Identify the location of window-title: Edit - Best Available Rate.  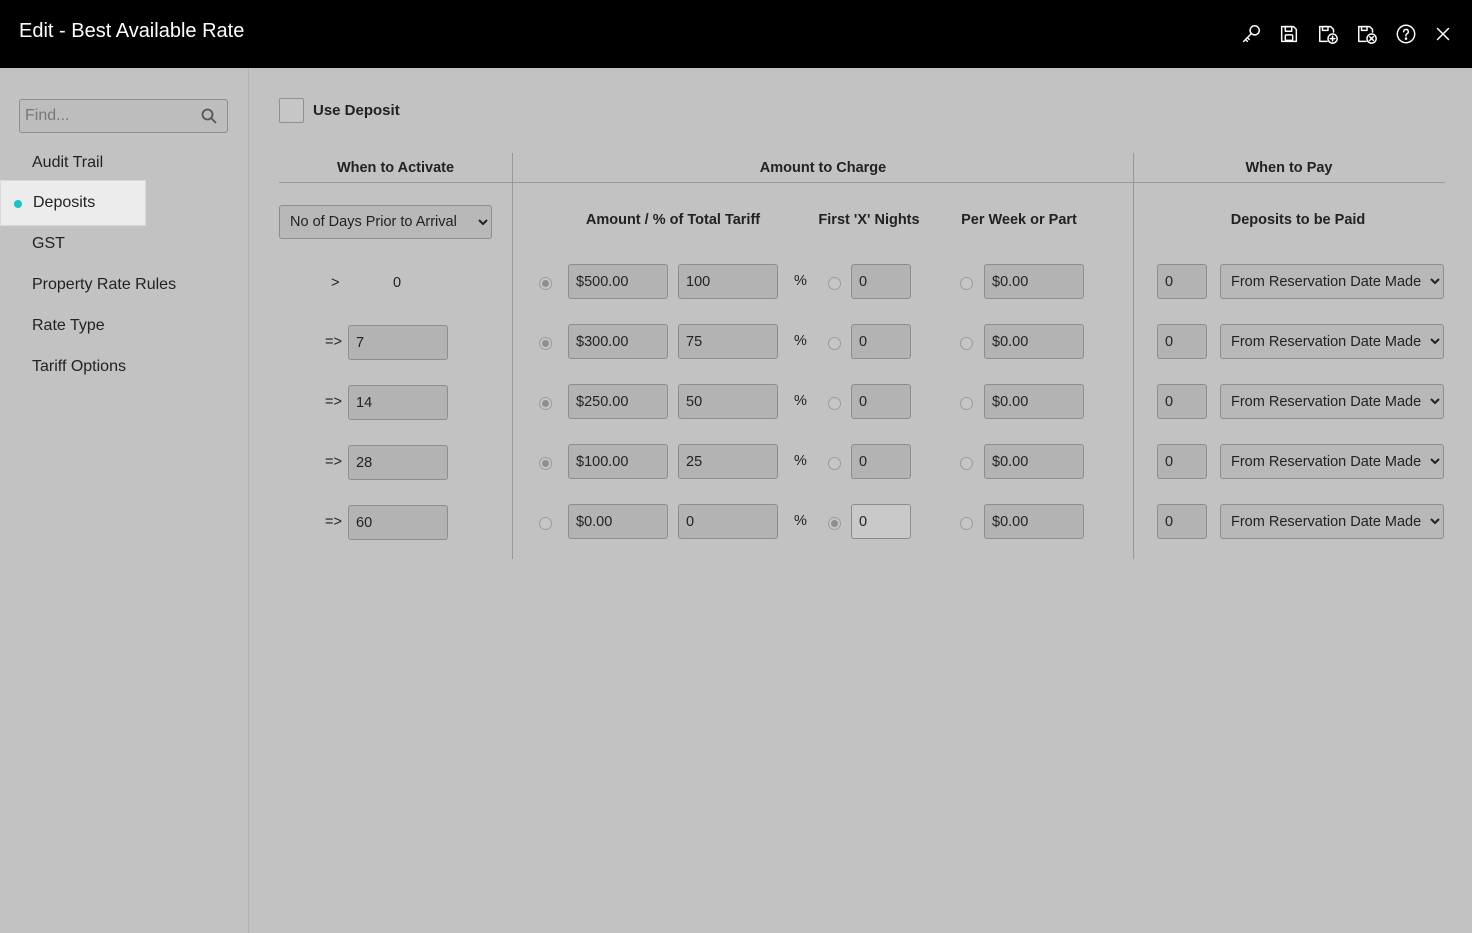
(132, 31).